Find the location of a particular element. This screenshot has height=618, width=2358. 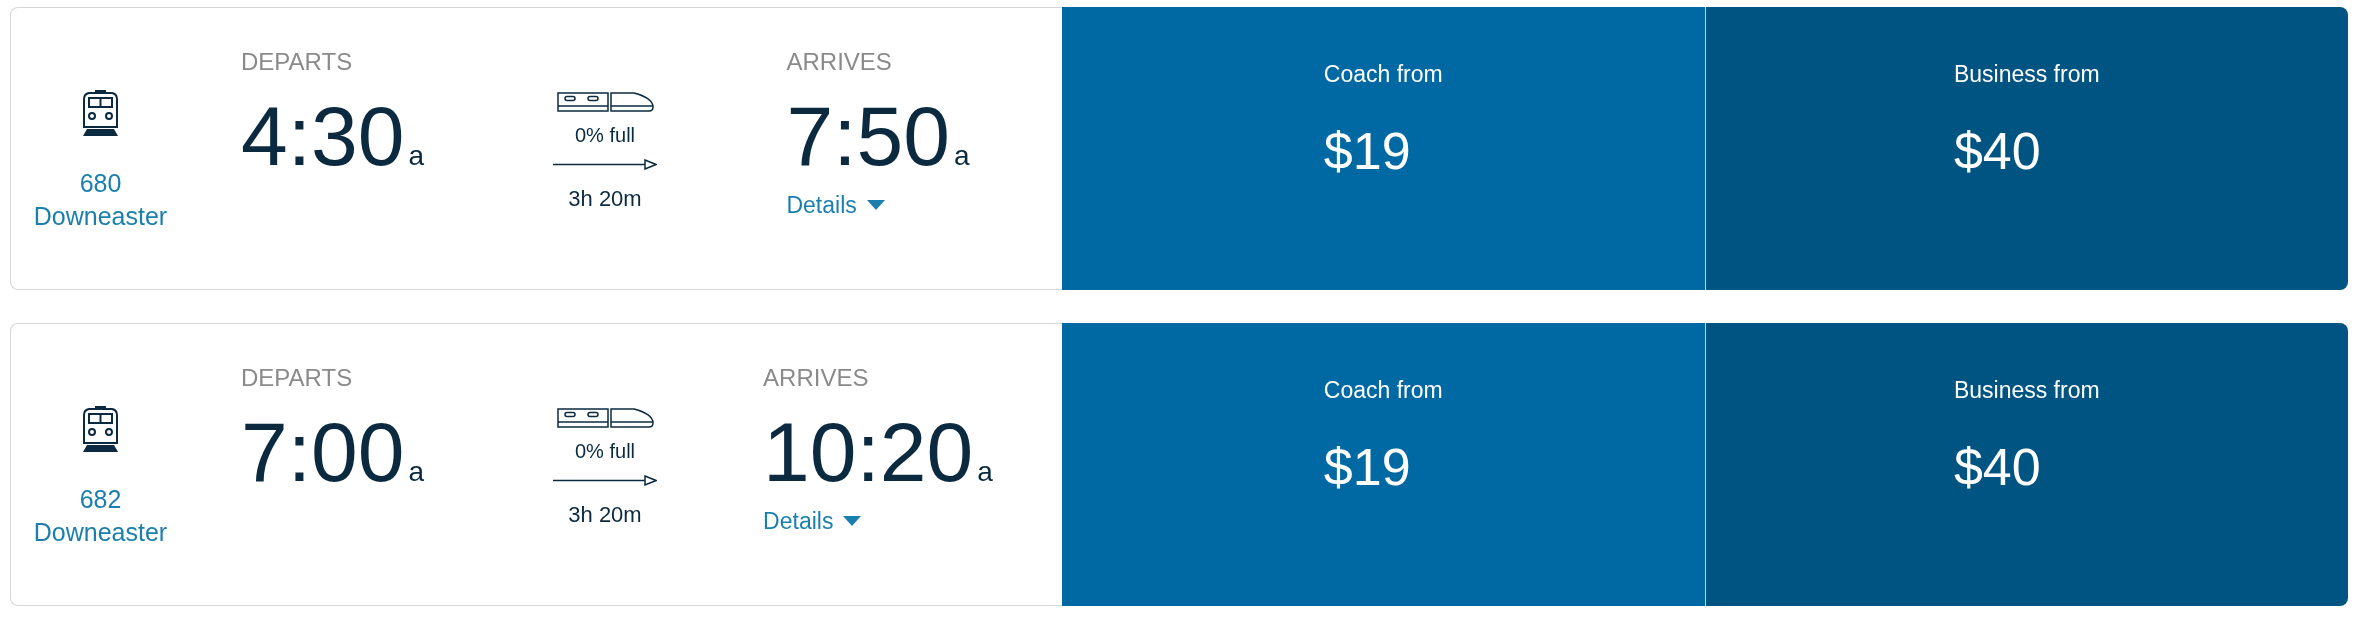

arrives-time: 7:50 is located at coordinates (868, 136).